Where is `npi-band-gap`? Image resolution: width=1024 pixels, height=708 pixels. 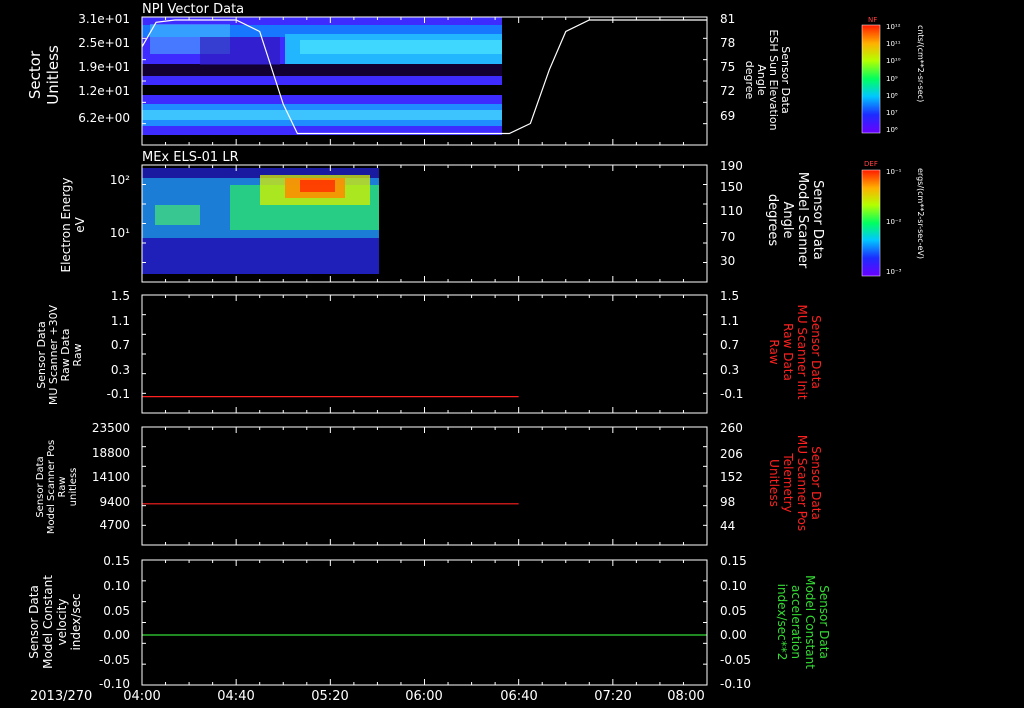
npi-band-gap is located at coordinates (322, 70).